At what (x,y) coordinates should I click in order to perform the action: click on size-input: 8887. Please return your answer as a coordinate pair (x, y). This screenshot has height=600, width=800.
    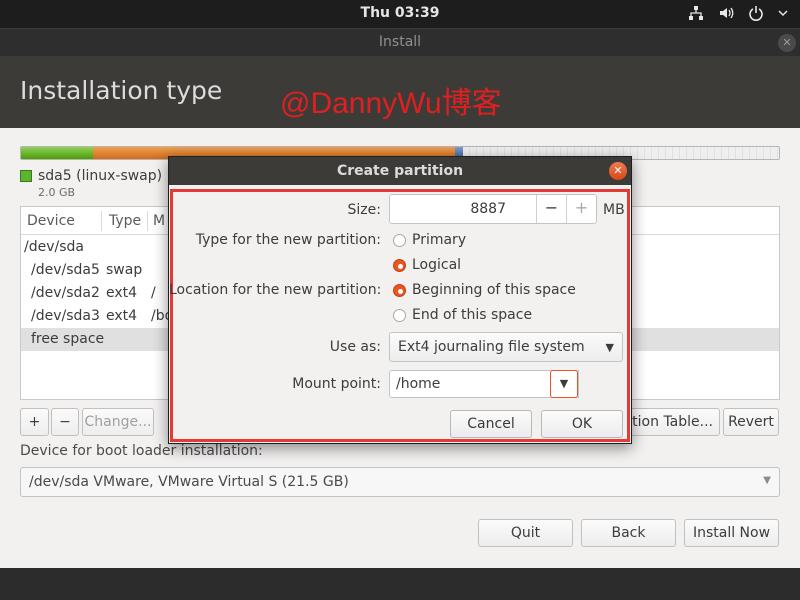
    Looking at the image, I should click on (488, 209).